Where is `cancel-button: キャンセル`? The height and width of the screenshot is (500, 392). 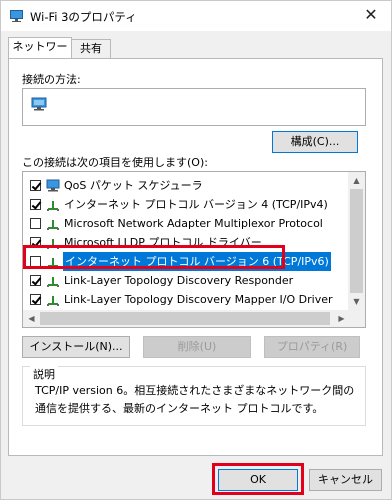
cancel-button: キャンセル is located at coordinates (345, 480).